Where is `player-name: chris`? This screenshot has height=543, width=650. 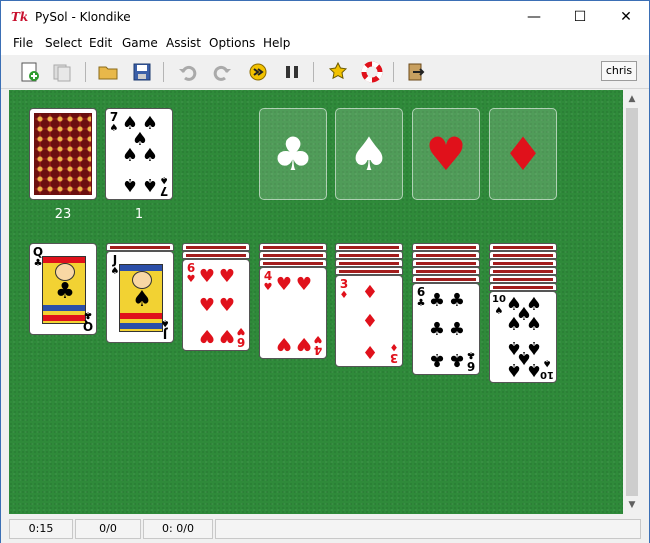 player-name: chris is located at coordinates (619, 71).